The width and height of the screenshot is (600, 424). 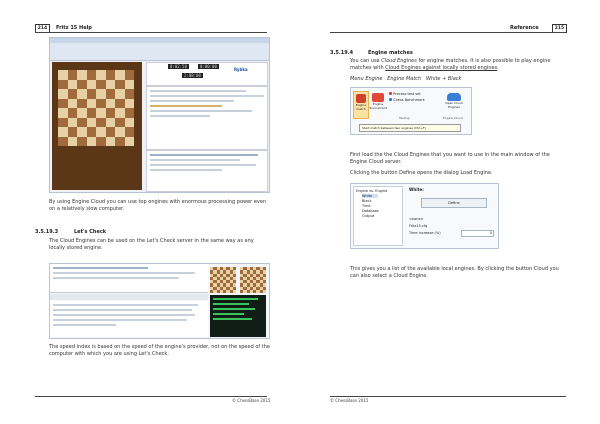 What do you see at coordinates (129, 278) in the screenshot?
I see `lets-check-top-pane` at bounding box center [129, 278].